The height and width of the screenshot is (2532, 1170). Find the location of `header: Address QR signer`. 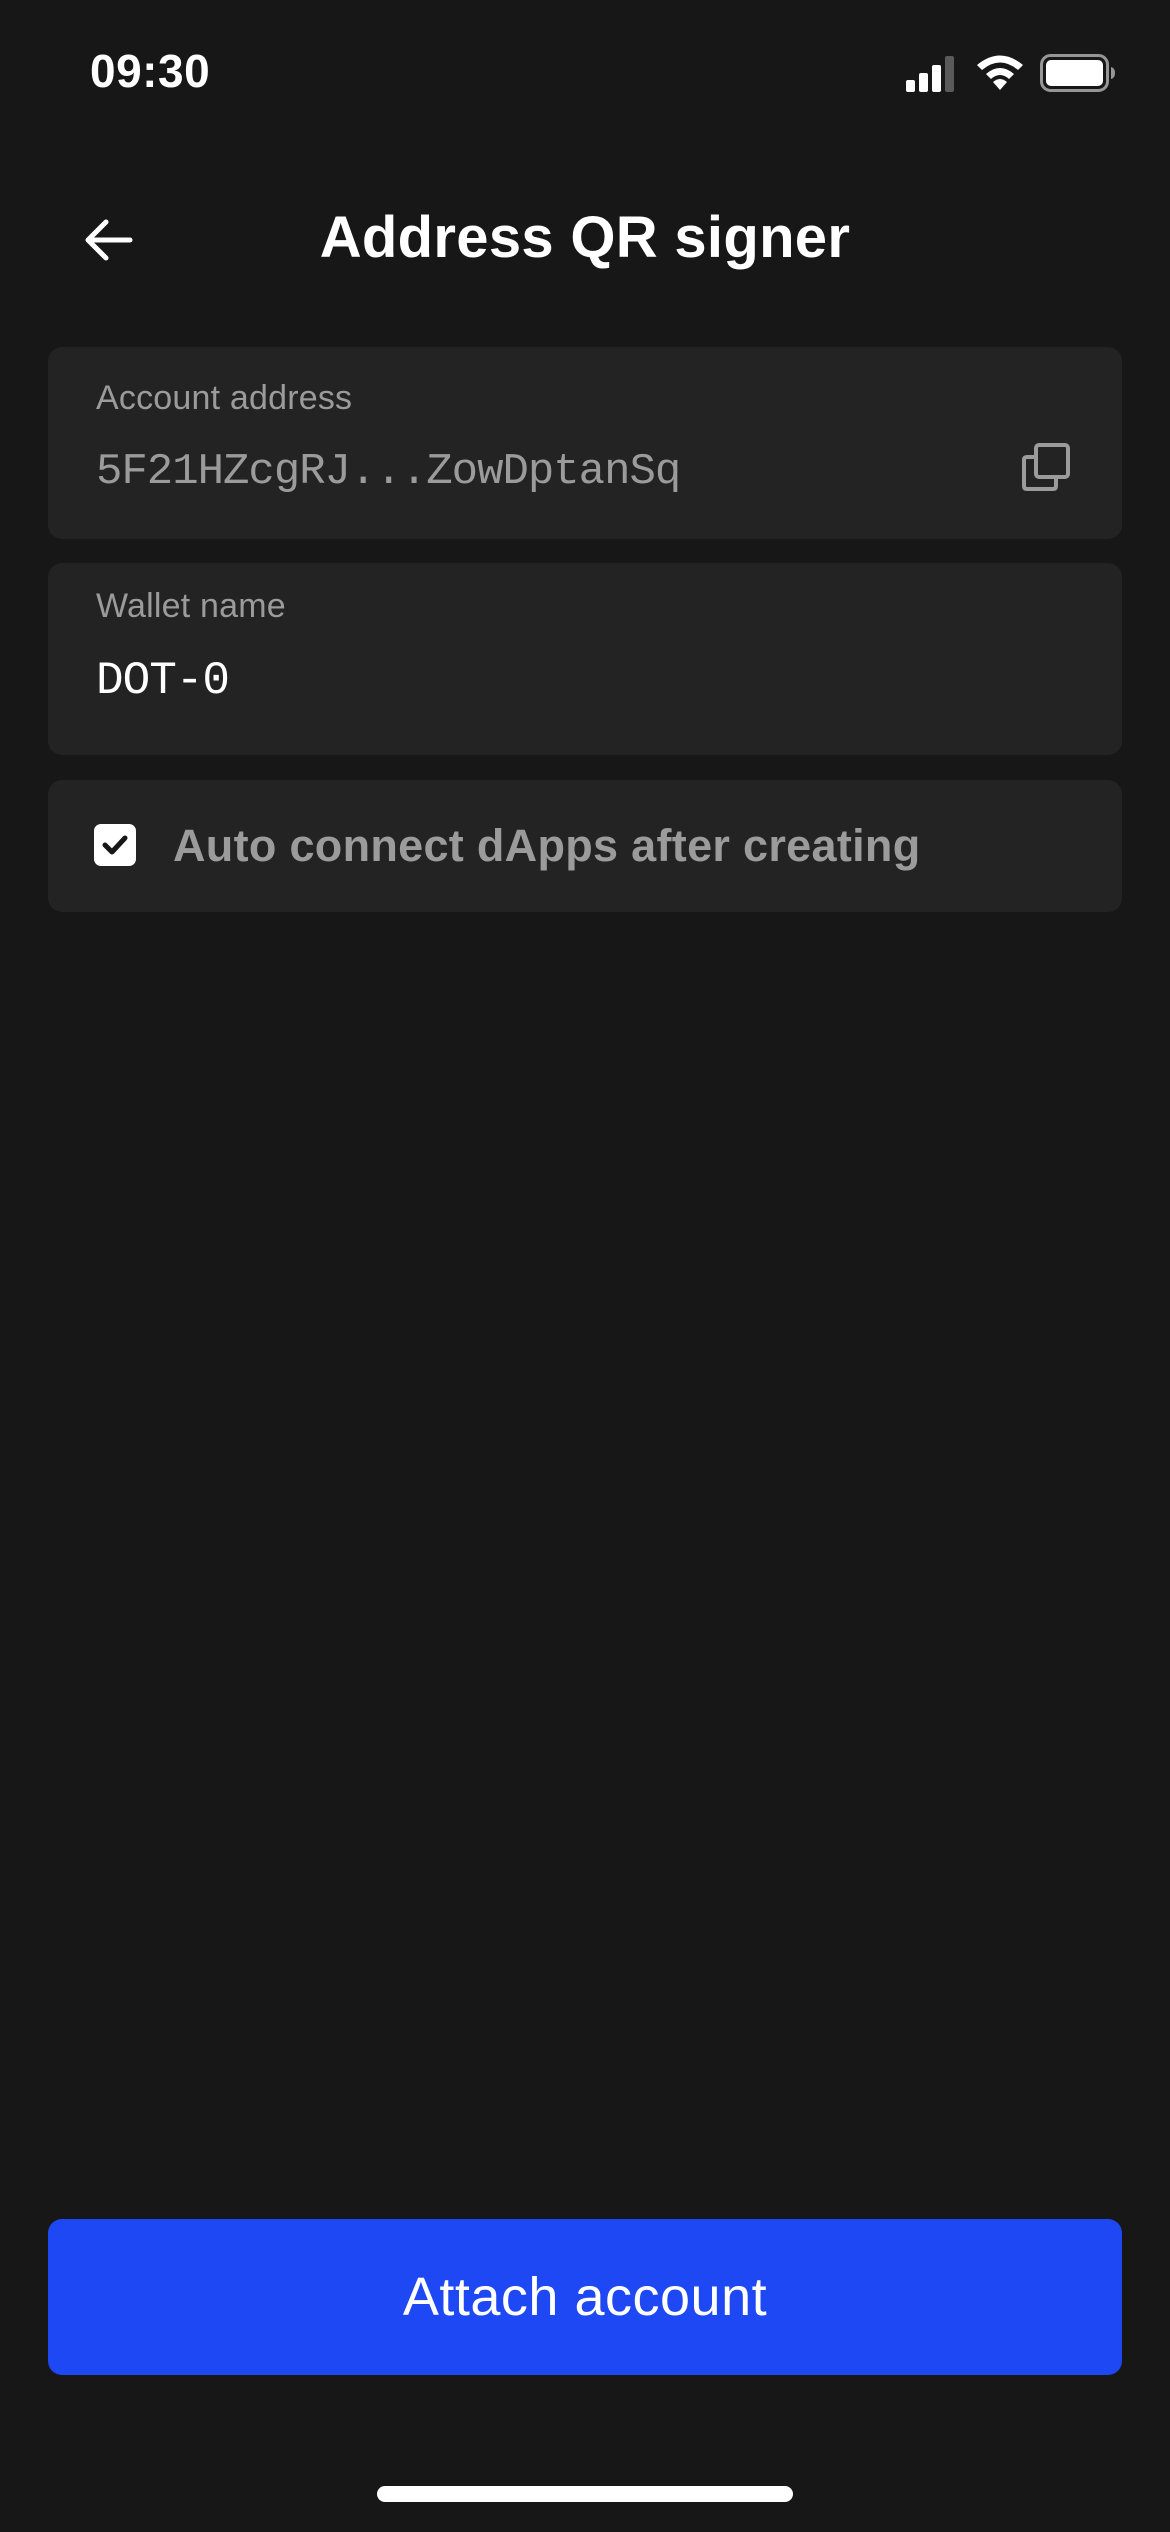

header: Address QR signer is located at coordinates (585, 240).